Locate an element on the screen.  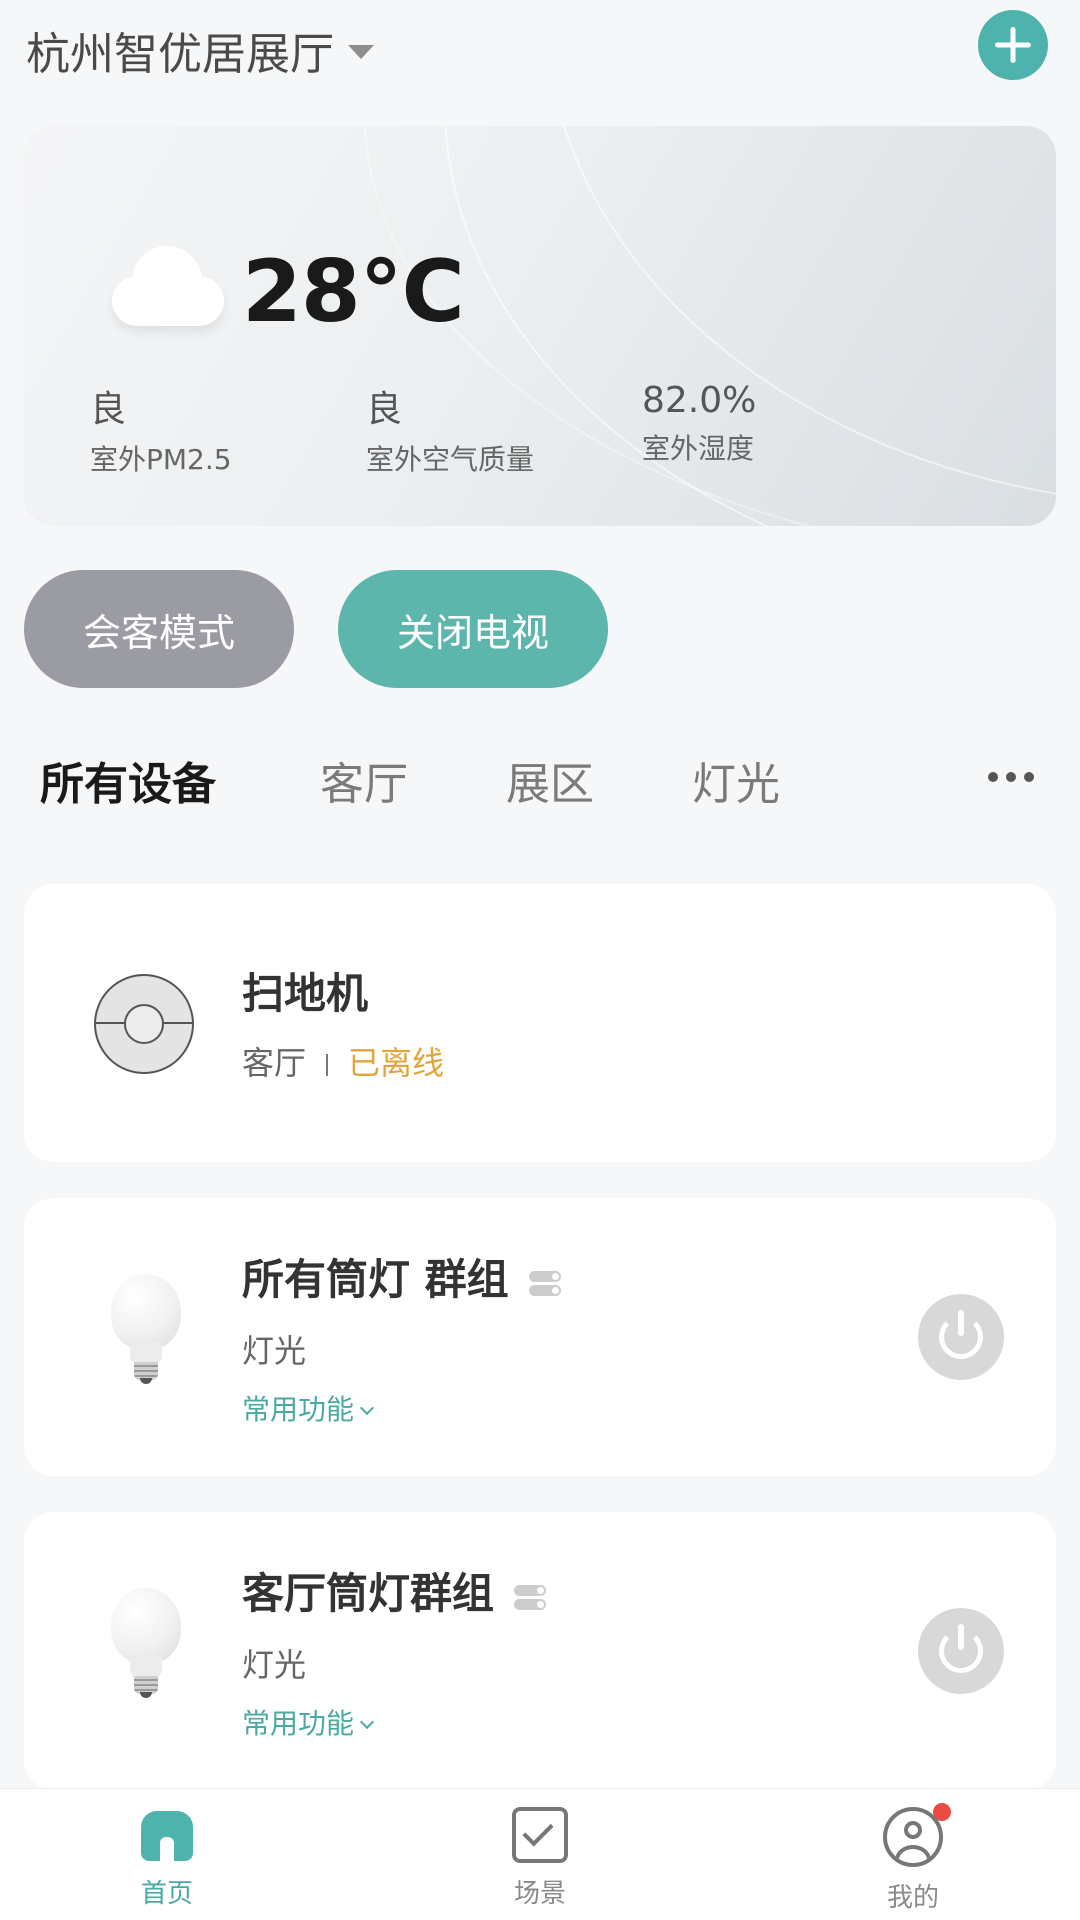
add-device-button is located at coordinates (1013, 45).